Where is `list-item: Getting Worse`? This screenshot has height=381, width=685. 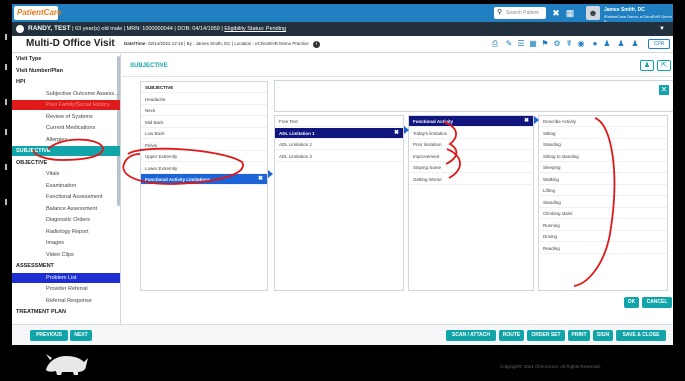 list-item: Getting Worse is located at coordinates (471, 179).